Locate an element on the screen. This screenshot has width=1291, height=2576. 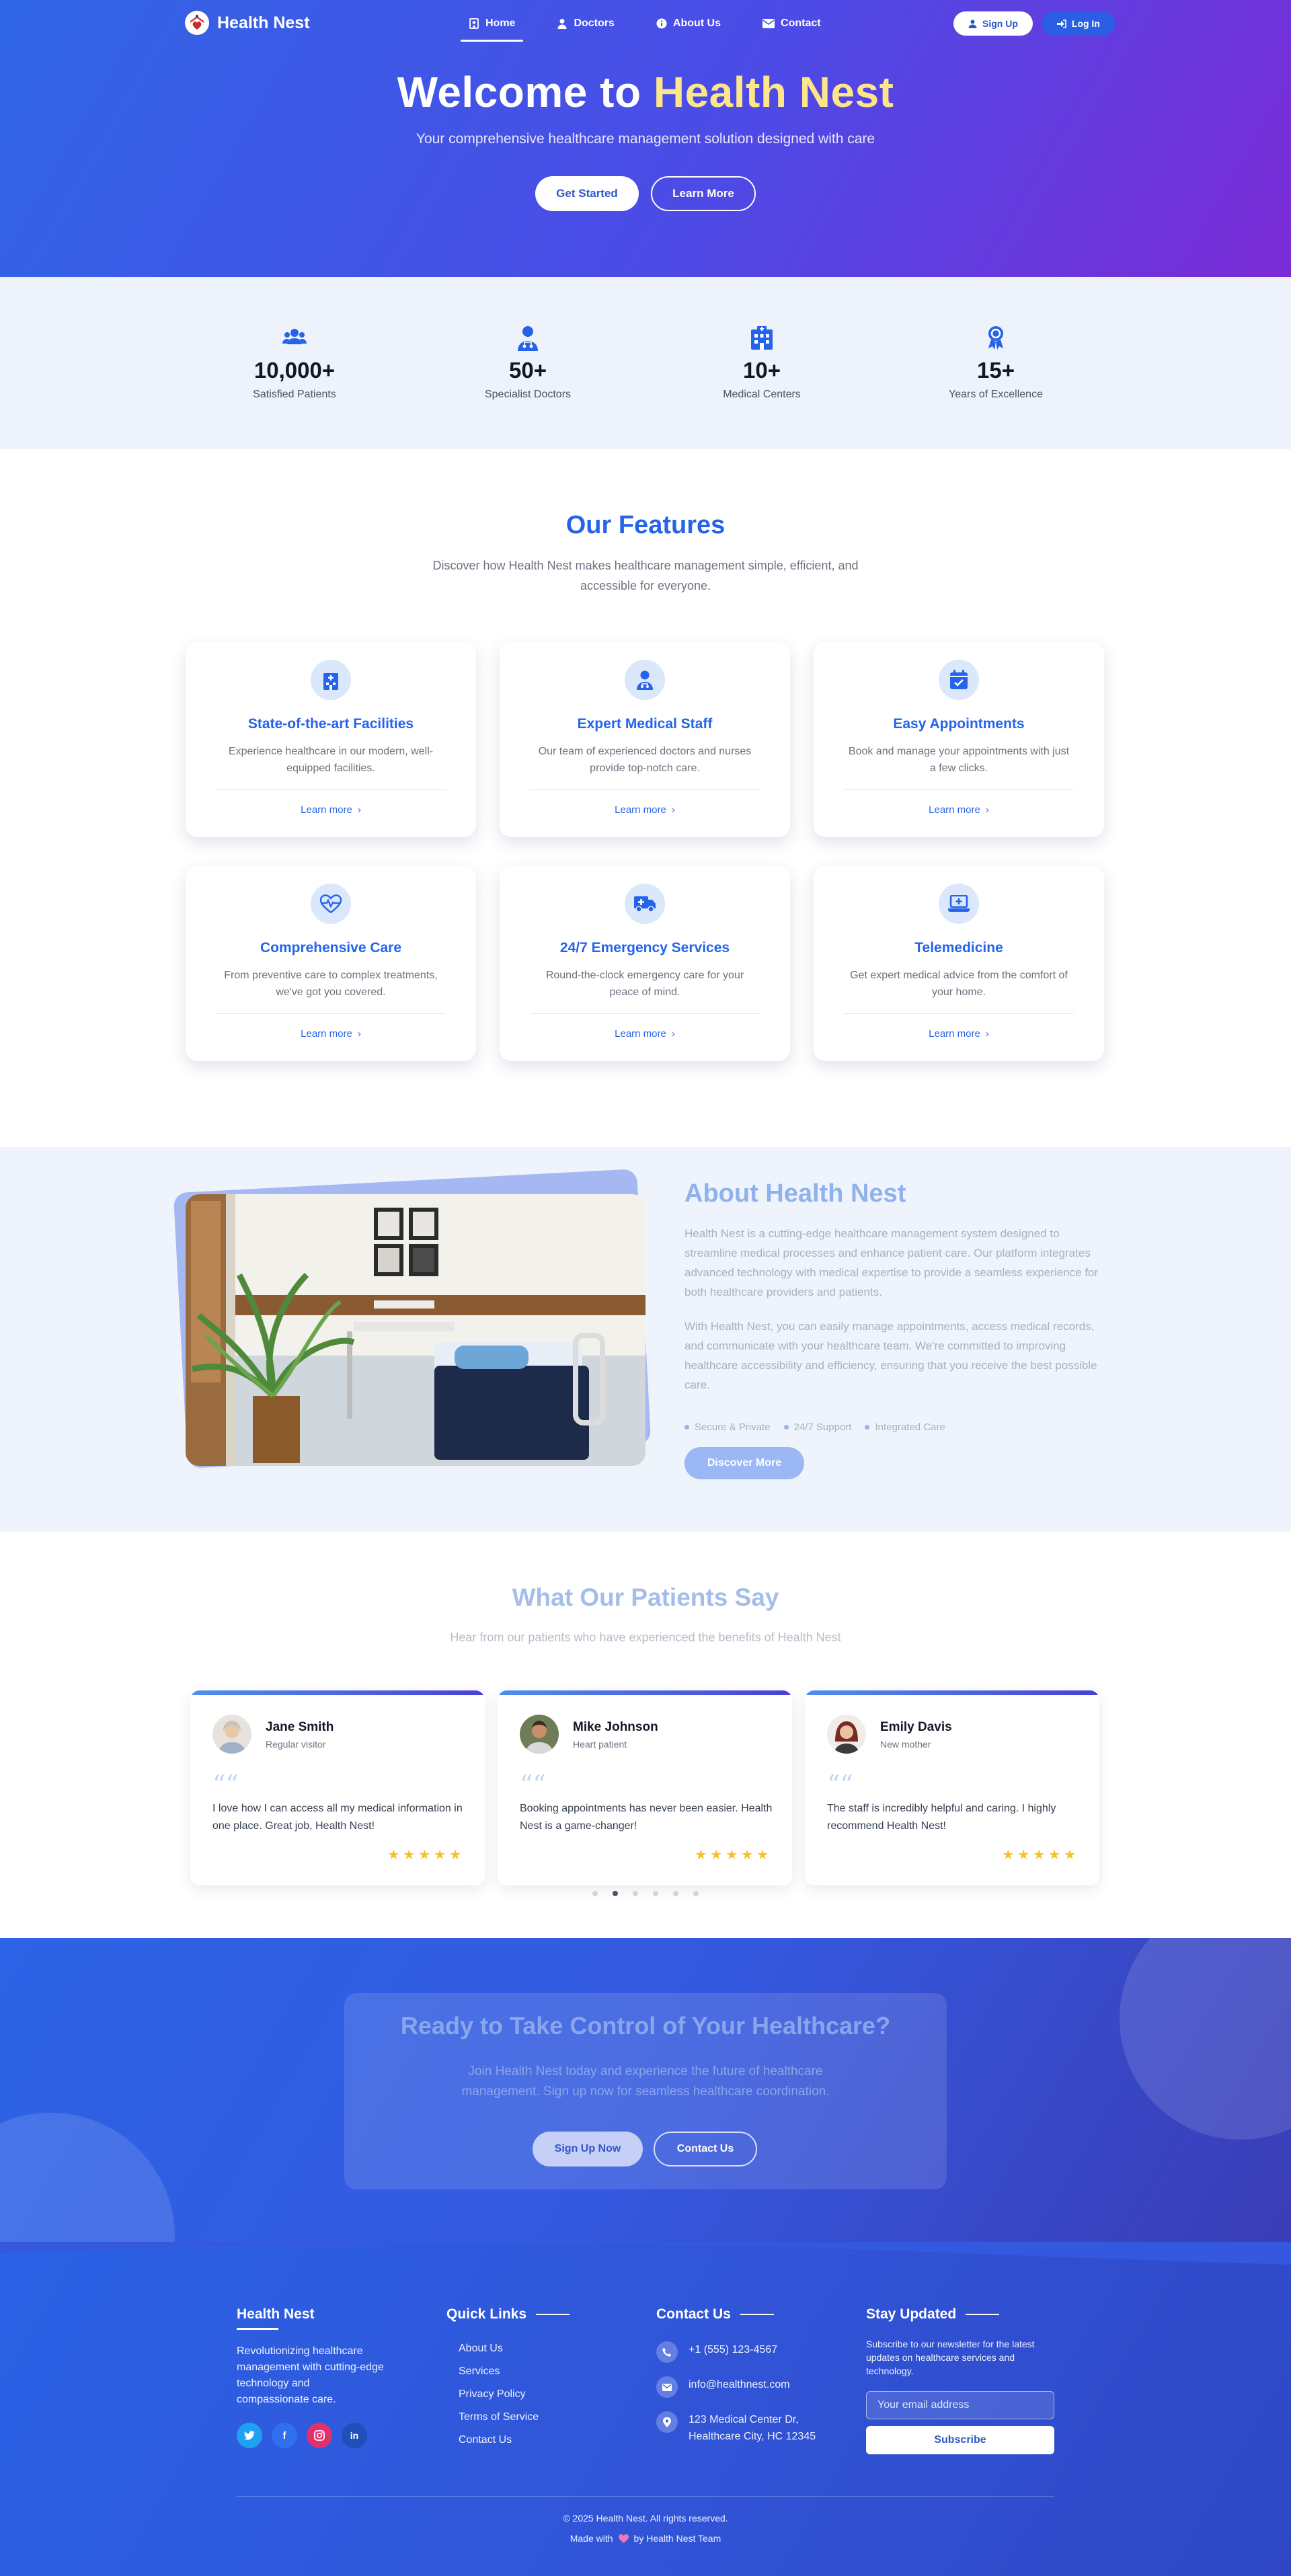
decorative-circle is located at coordinates (87, 2184).